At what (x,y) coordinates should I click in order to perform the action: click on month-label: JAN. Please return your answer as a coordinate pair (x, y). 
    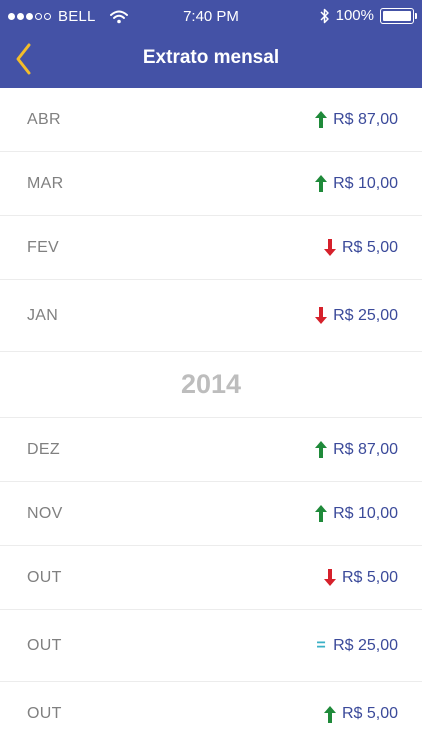
    Looking at the image, I should click on (43, 315).